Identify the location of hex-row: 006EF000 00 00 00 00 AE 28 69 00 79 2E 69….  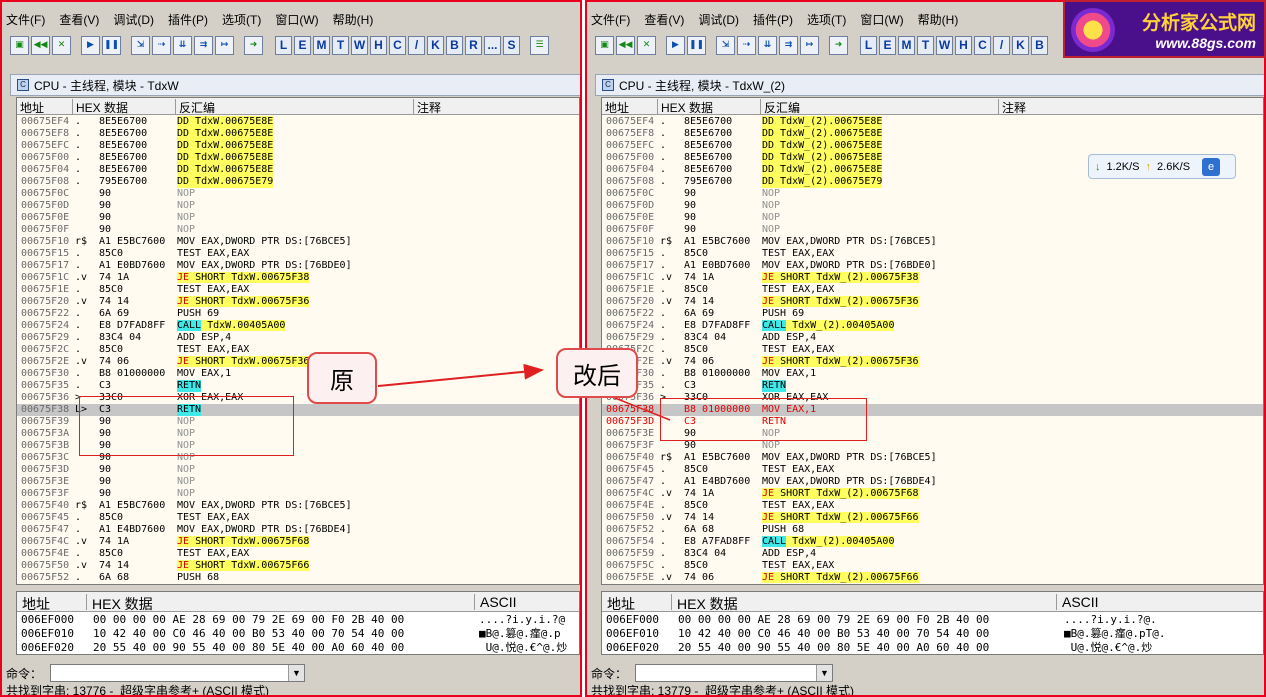
(298, 620).